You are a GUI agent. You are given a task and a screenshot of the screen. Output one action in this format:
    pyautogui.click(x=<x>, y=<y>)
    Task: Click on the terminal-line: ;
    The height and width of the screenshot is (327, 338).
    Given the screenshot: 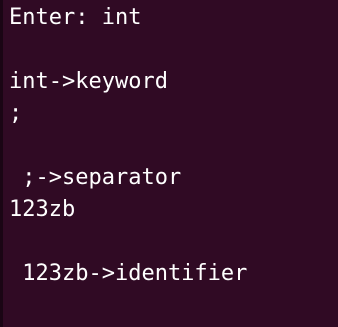 What is the action you would take?
    pyautogui.click(x=16, y=113)
    